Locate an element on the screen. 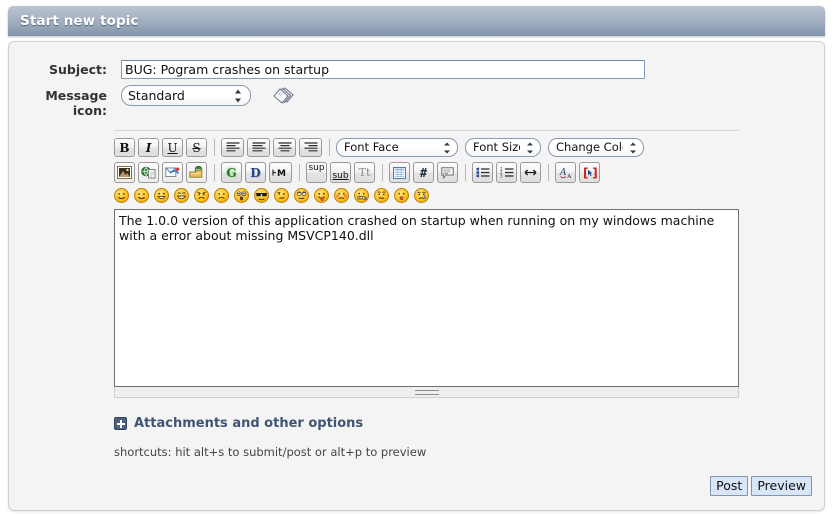  align-center-icon is located at coordinates (258, 147).